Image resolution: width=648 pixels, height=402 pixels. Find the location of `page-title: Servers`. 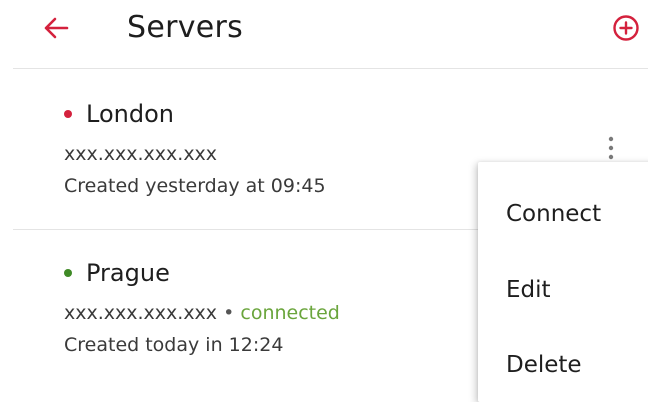

page-title: Servers is located at coordinates (185, 27).